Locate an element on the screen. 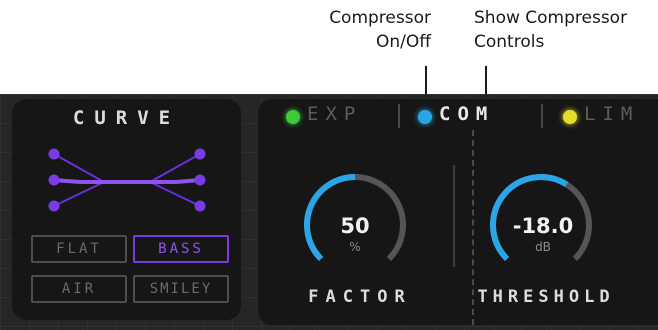 Image resolution: width=658 pixels, height=330 pixels. factor-unit: % is located at coordinates (355, 247).